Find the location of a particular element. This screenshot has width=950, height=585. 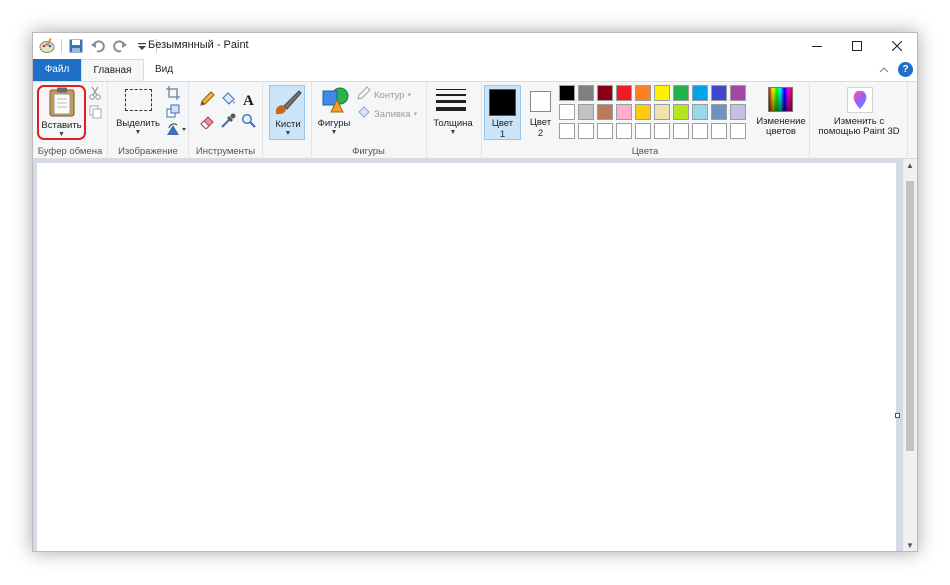

fill-button: Заливка ▾ is located at coordinates (392, 113).